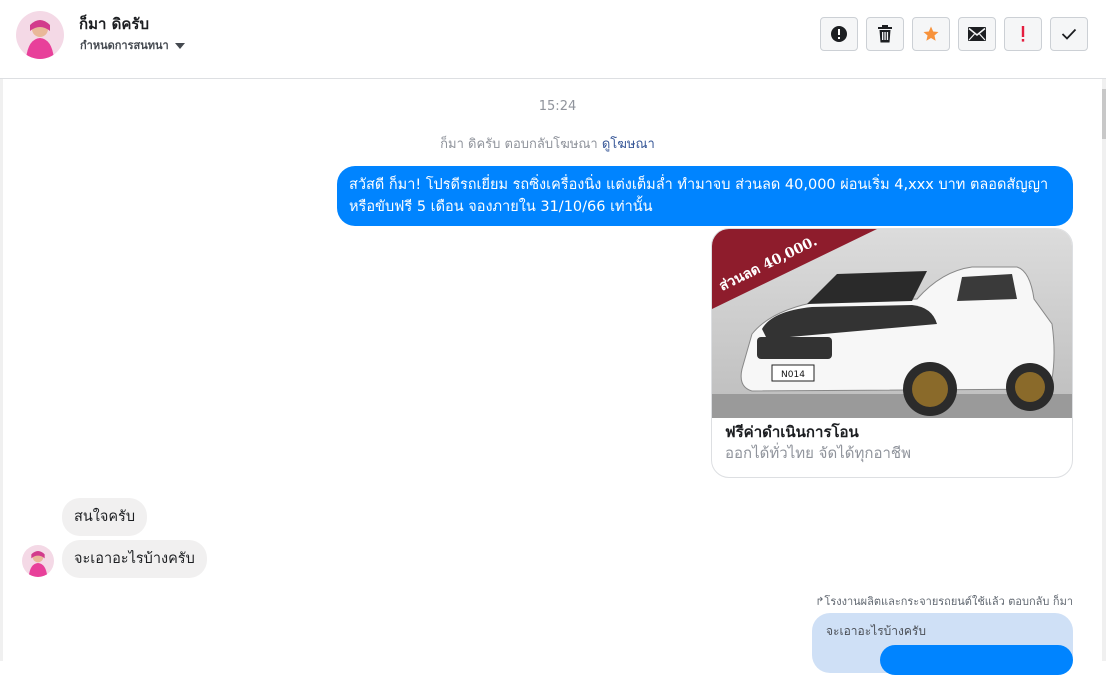 The height and width of the screenshot is (675, 1106). Describe the element at coordinates (1104, 370) in the screenshot. I see `thread-scrollbar` at that location.